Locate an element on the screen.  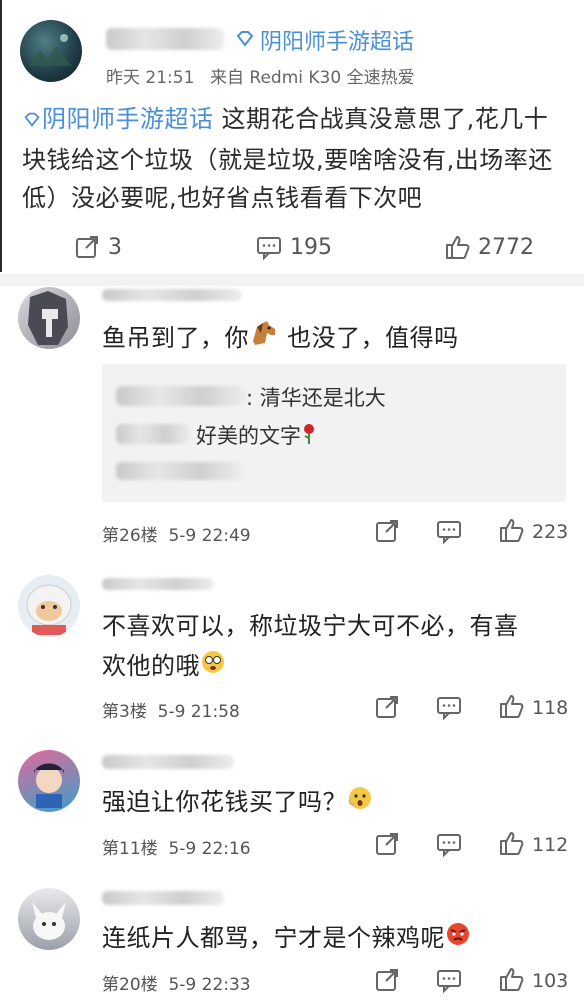
comment-like-count: 112 is located at coordinates (550, 845).